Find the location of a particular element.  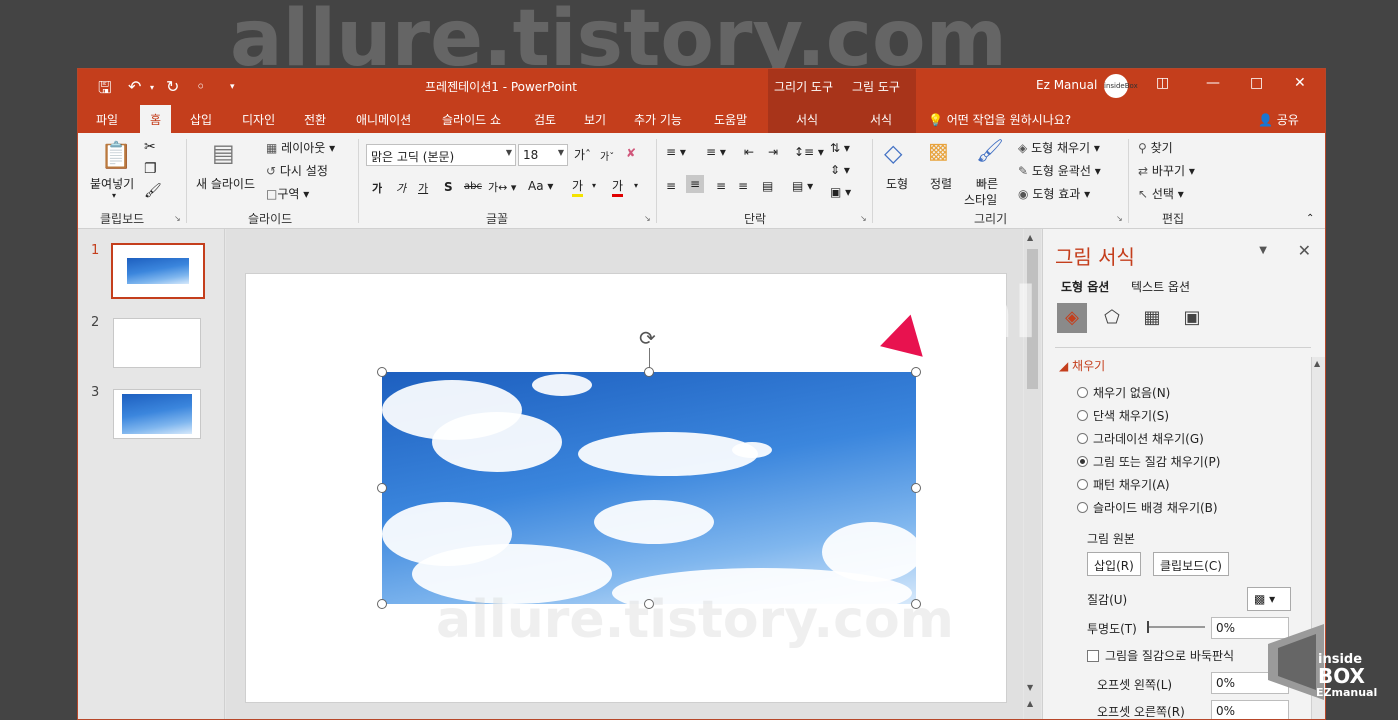

slider-thumb is located at coordinates (1148, 627).